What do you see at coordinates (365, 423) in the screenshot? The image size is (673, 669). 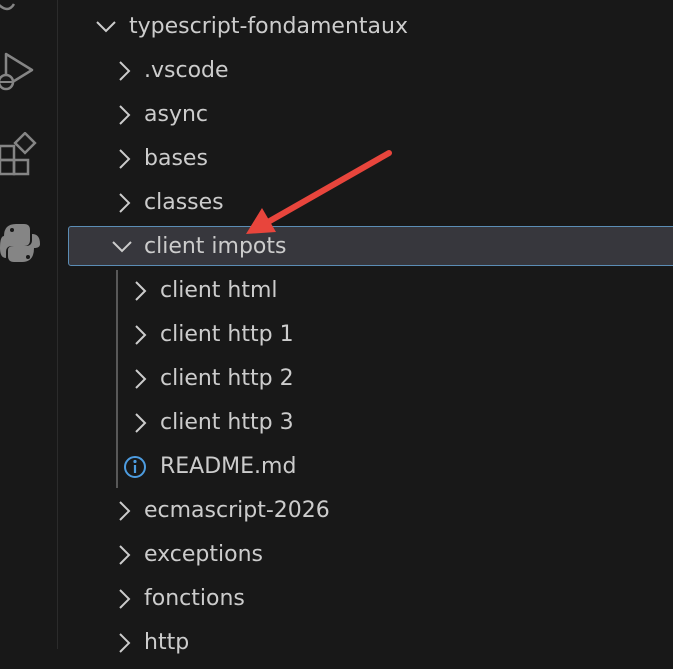 I see `tree-item-client-http-3: client http 3` at bounding box center [365, 423].